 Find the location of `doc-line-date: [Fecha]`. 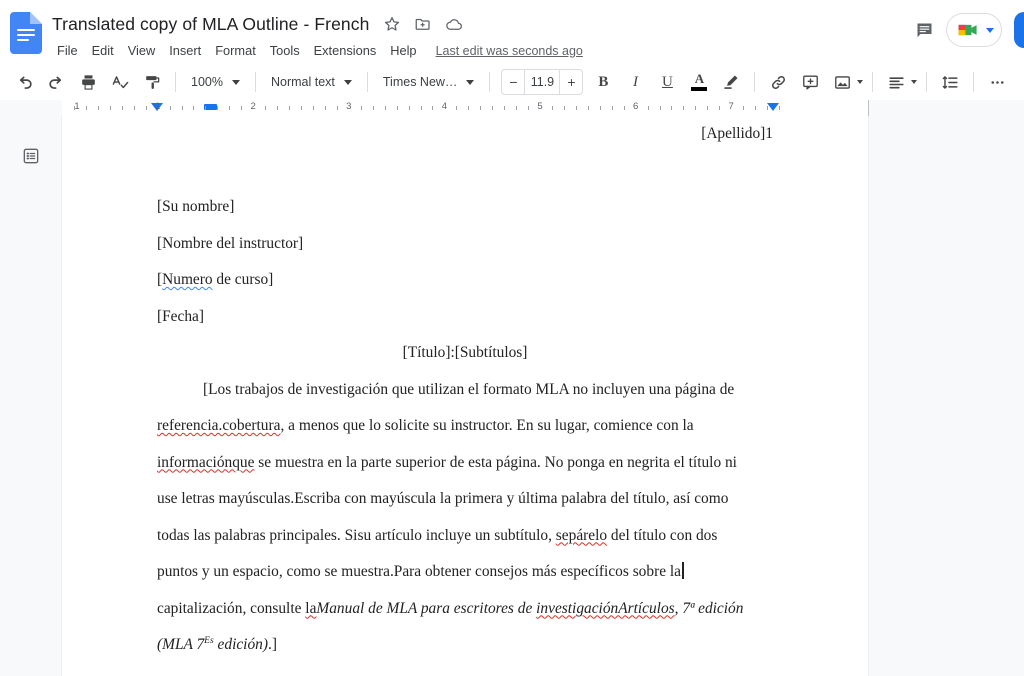

doc-line-date: [Fecha] is located at coordinates (180, 316).